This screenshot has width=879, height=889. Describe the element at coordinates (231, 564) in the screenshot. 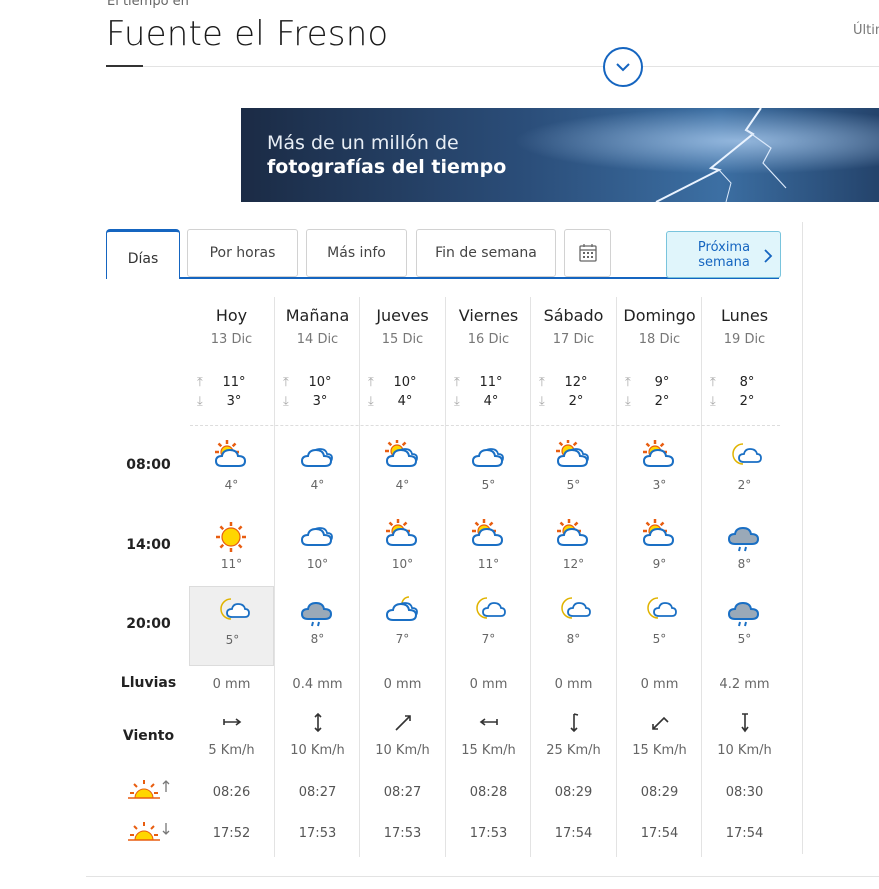

I see `forecast-temp: 11°` at that location.